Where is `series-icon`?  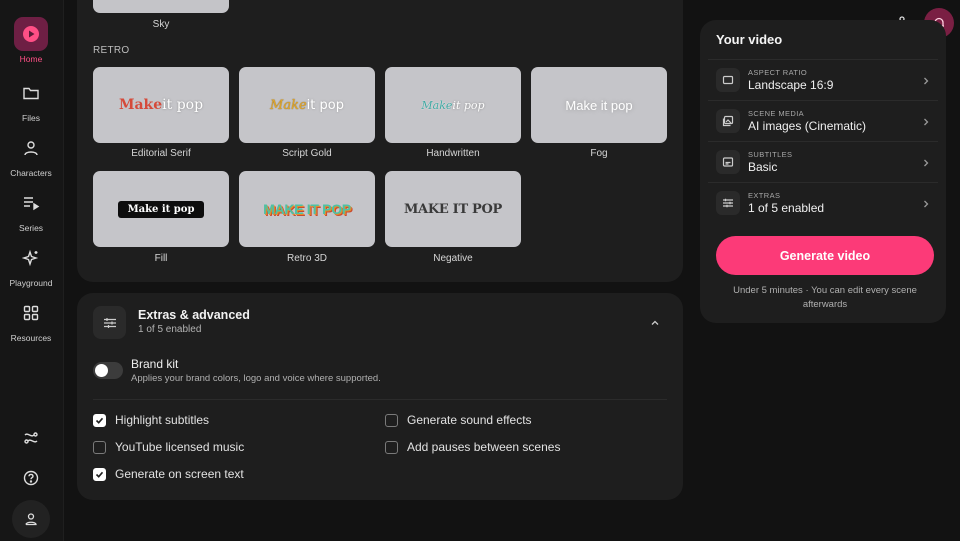 series-icon is located at coordinates (31, 203).